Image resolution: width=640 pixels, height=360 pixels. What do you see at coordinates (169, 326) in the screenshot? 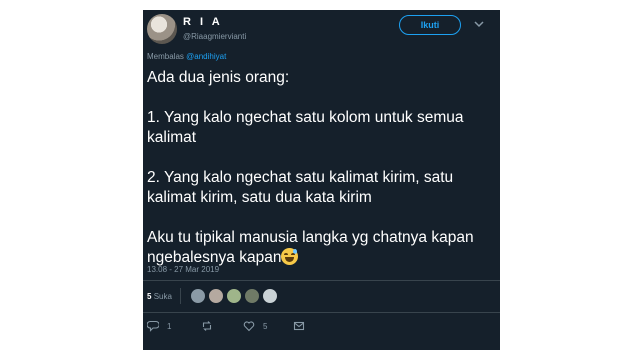
I see `reply-count: 1` at bounding box center [169, 326].